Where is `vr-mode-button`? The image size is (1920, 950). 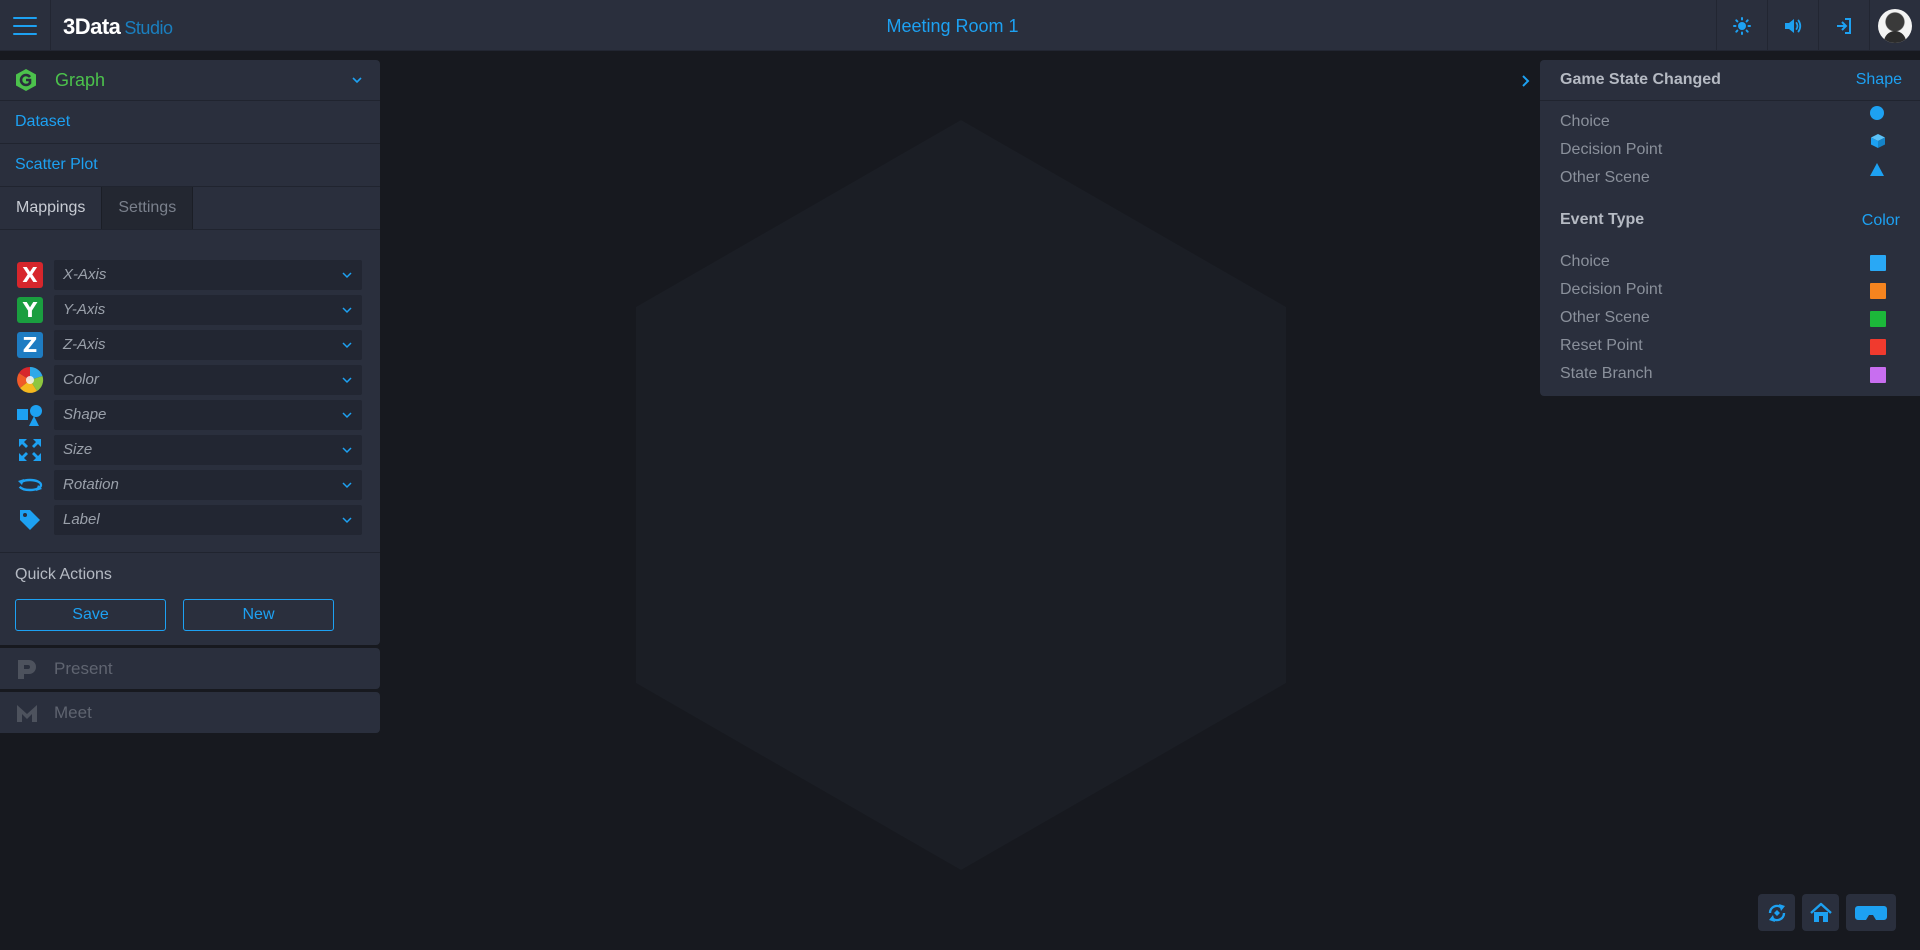 vr-mode-button is located at coordinates (1871, 912).